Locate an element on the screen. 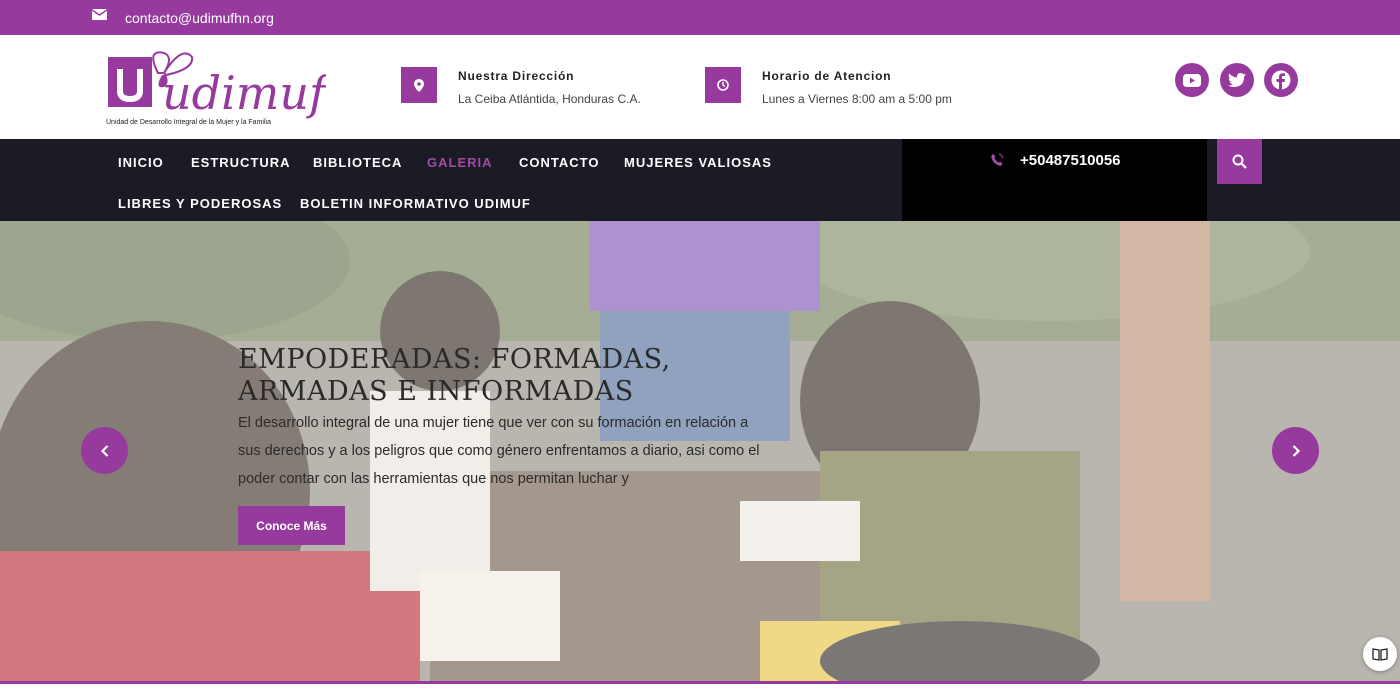 Image resolution: width=1400 pixels, height=691 pixels. reader-mode-button is located at coordinates (1380, 654).